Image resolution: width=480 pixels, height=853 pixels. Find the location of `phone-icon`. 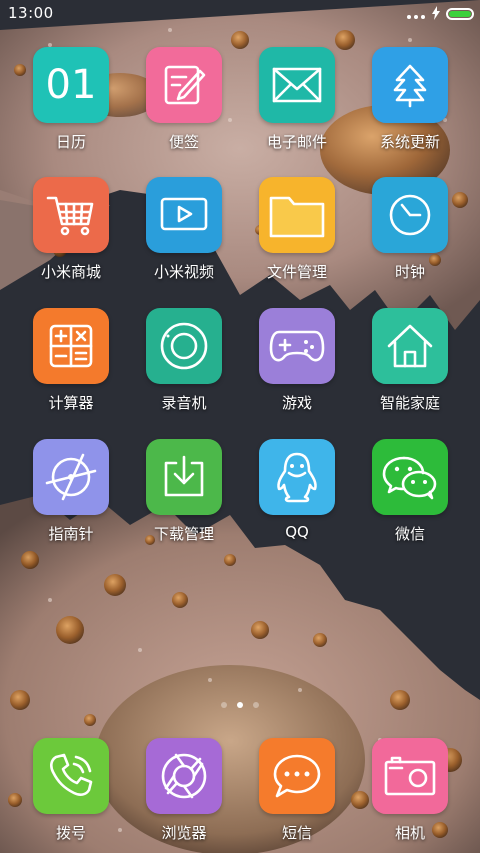

phone-icon is located at coordinates (71, 776).